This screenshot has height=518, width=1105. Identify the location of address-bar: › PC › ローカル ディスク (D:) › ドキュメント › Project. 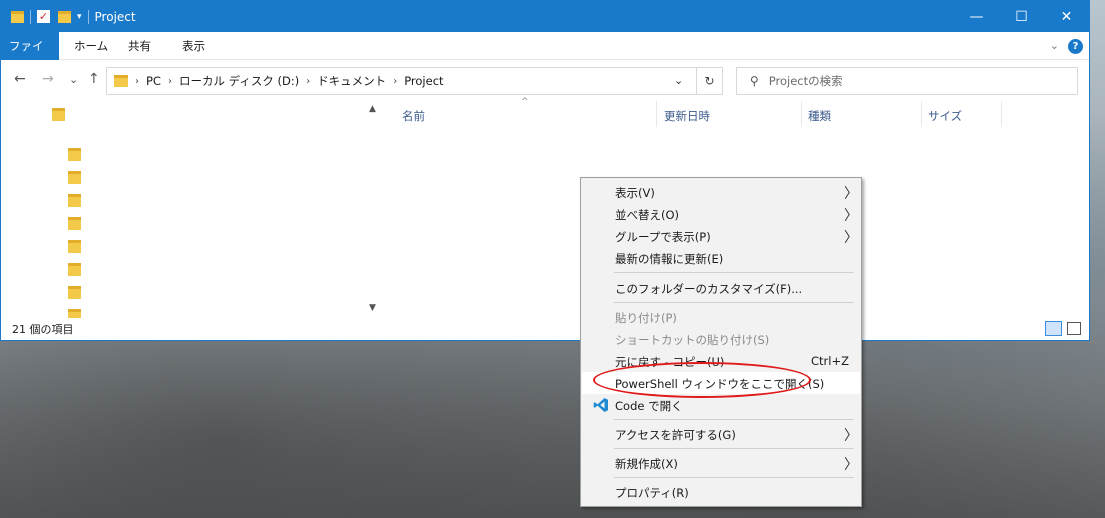
(414, 81).